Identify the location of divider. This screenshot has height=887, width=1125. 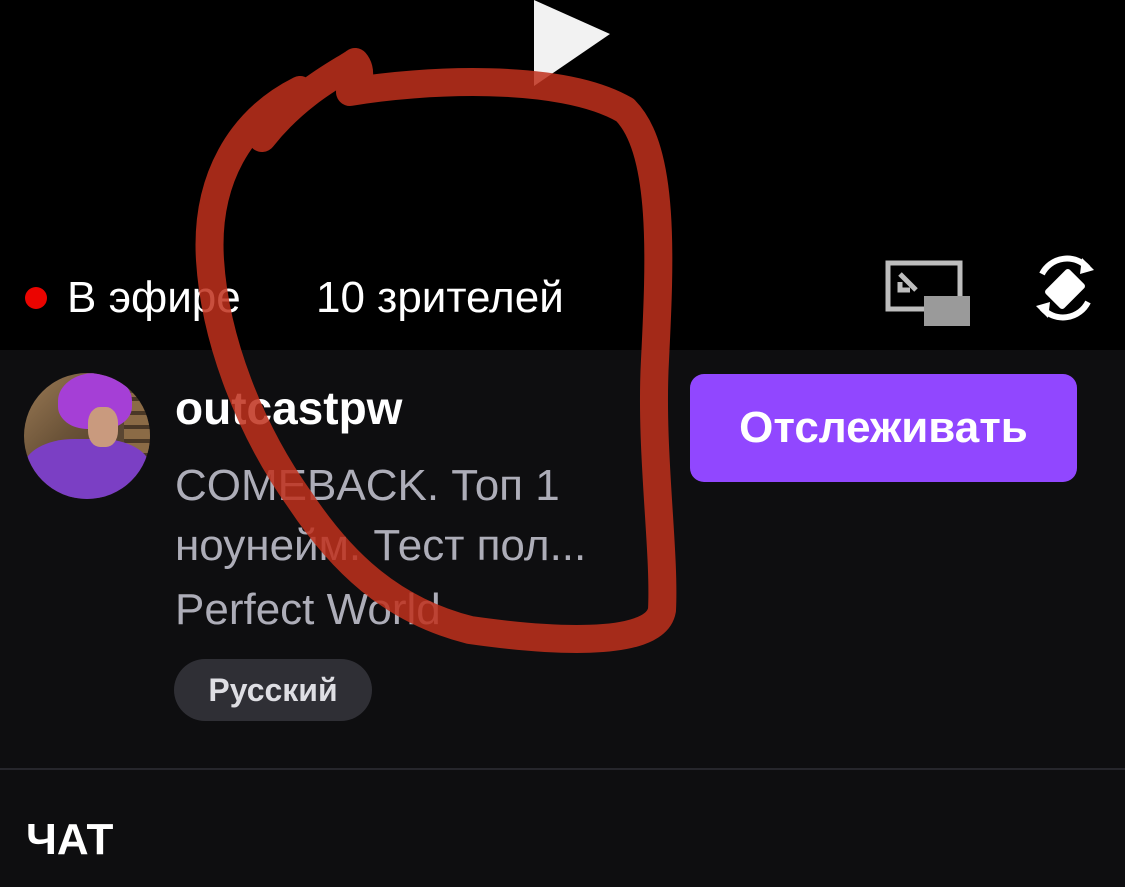
(562, 769).